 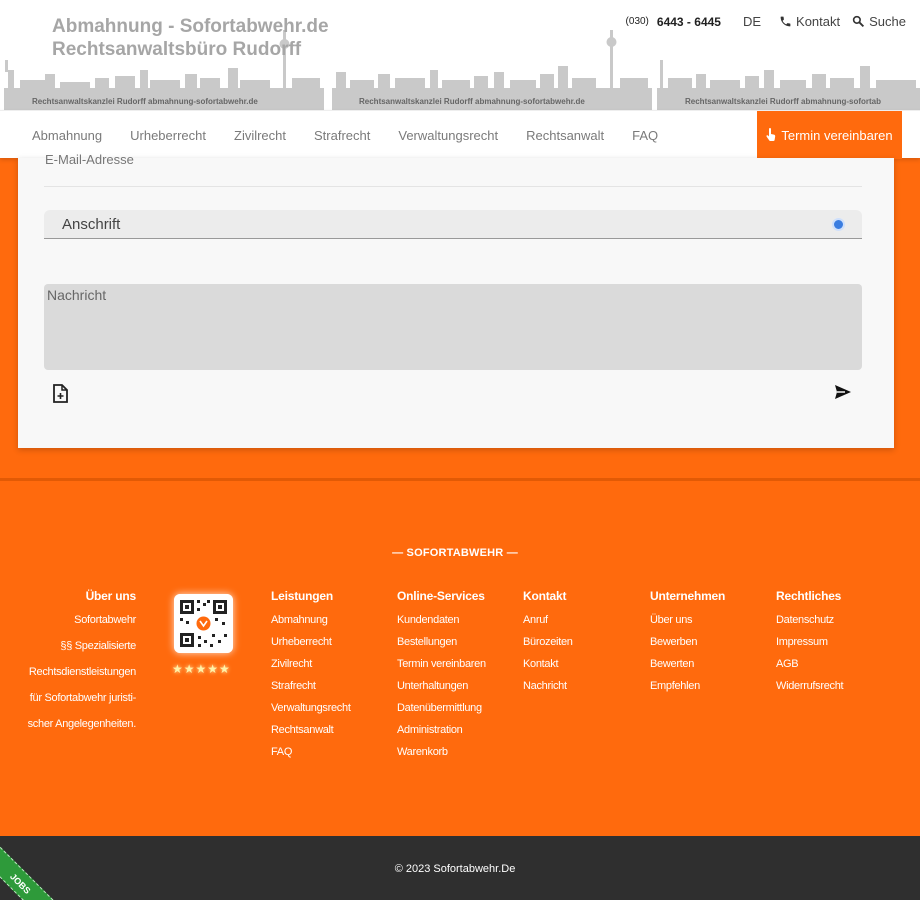 What do you see at coordinates (441, 709) in the screenshot?
I see `footer-link-datenuebermittlung: Datenübermittlung` at bounding box center [441, 709].